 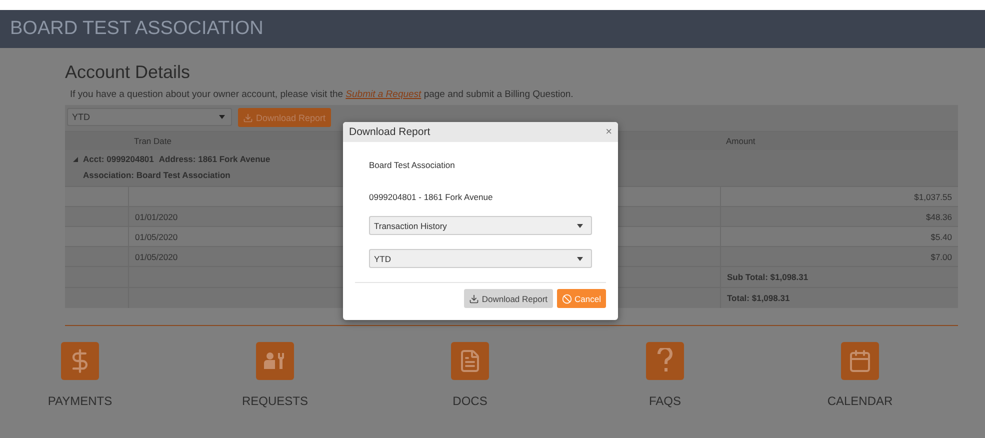 What do you see at coordinates (214, 159) in the screenshot?
I see `account-address: Address: 1861 Fork Avenue` at bounding box center [214, 159].